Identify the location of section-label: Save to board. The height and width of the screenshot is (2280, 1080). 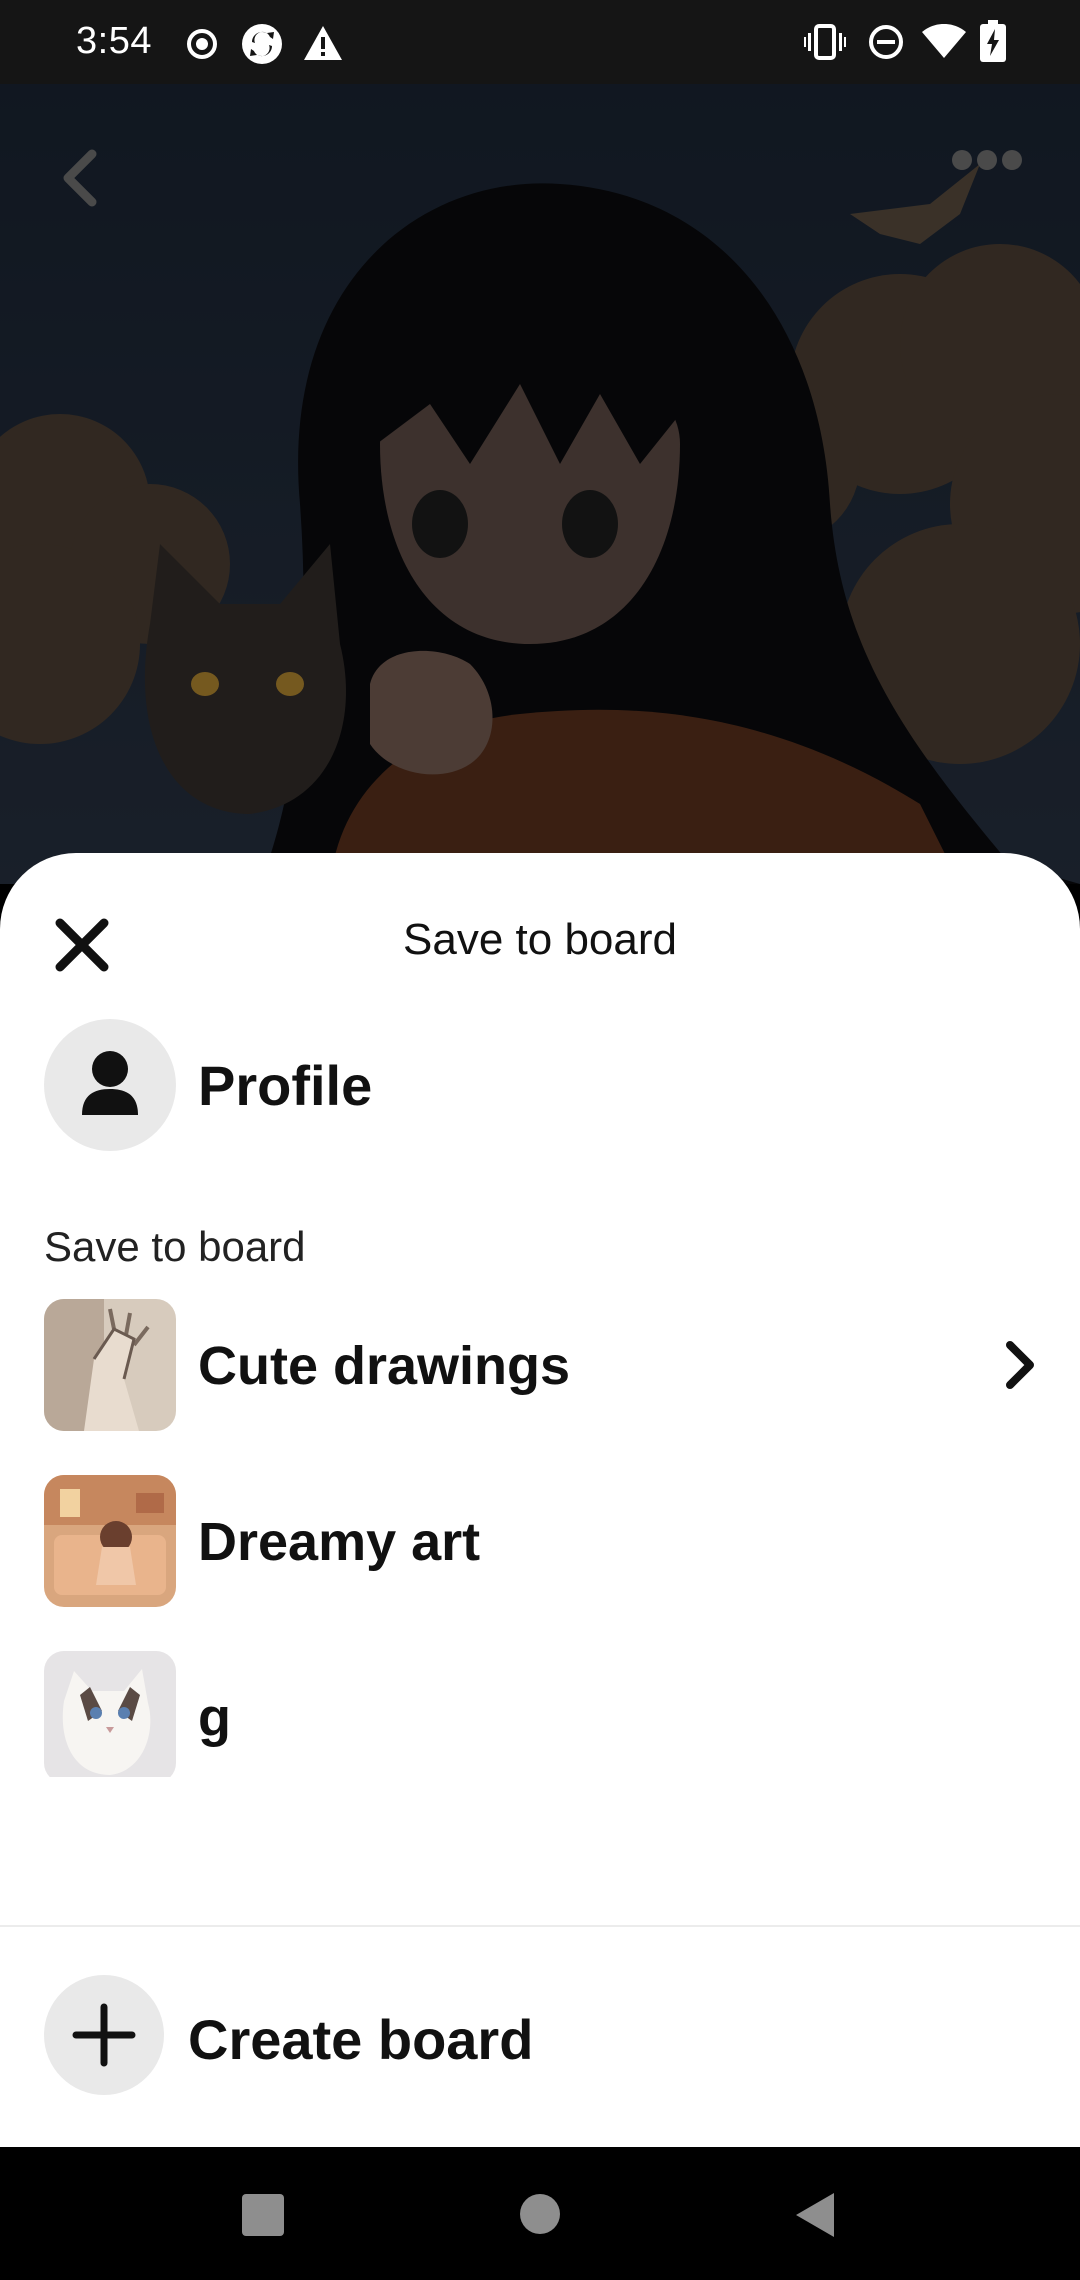
(175, 1246).